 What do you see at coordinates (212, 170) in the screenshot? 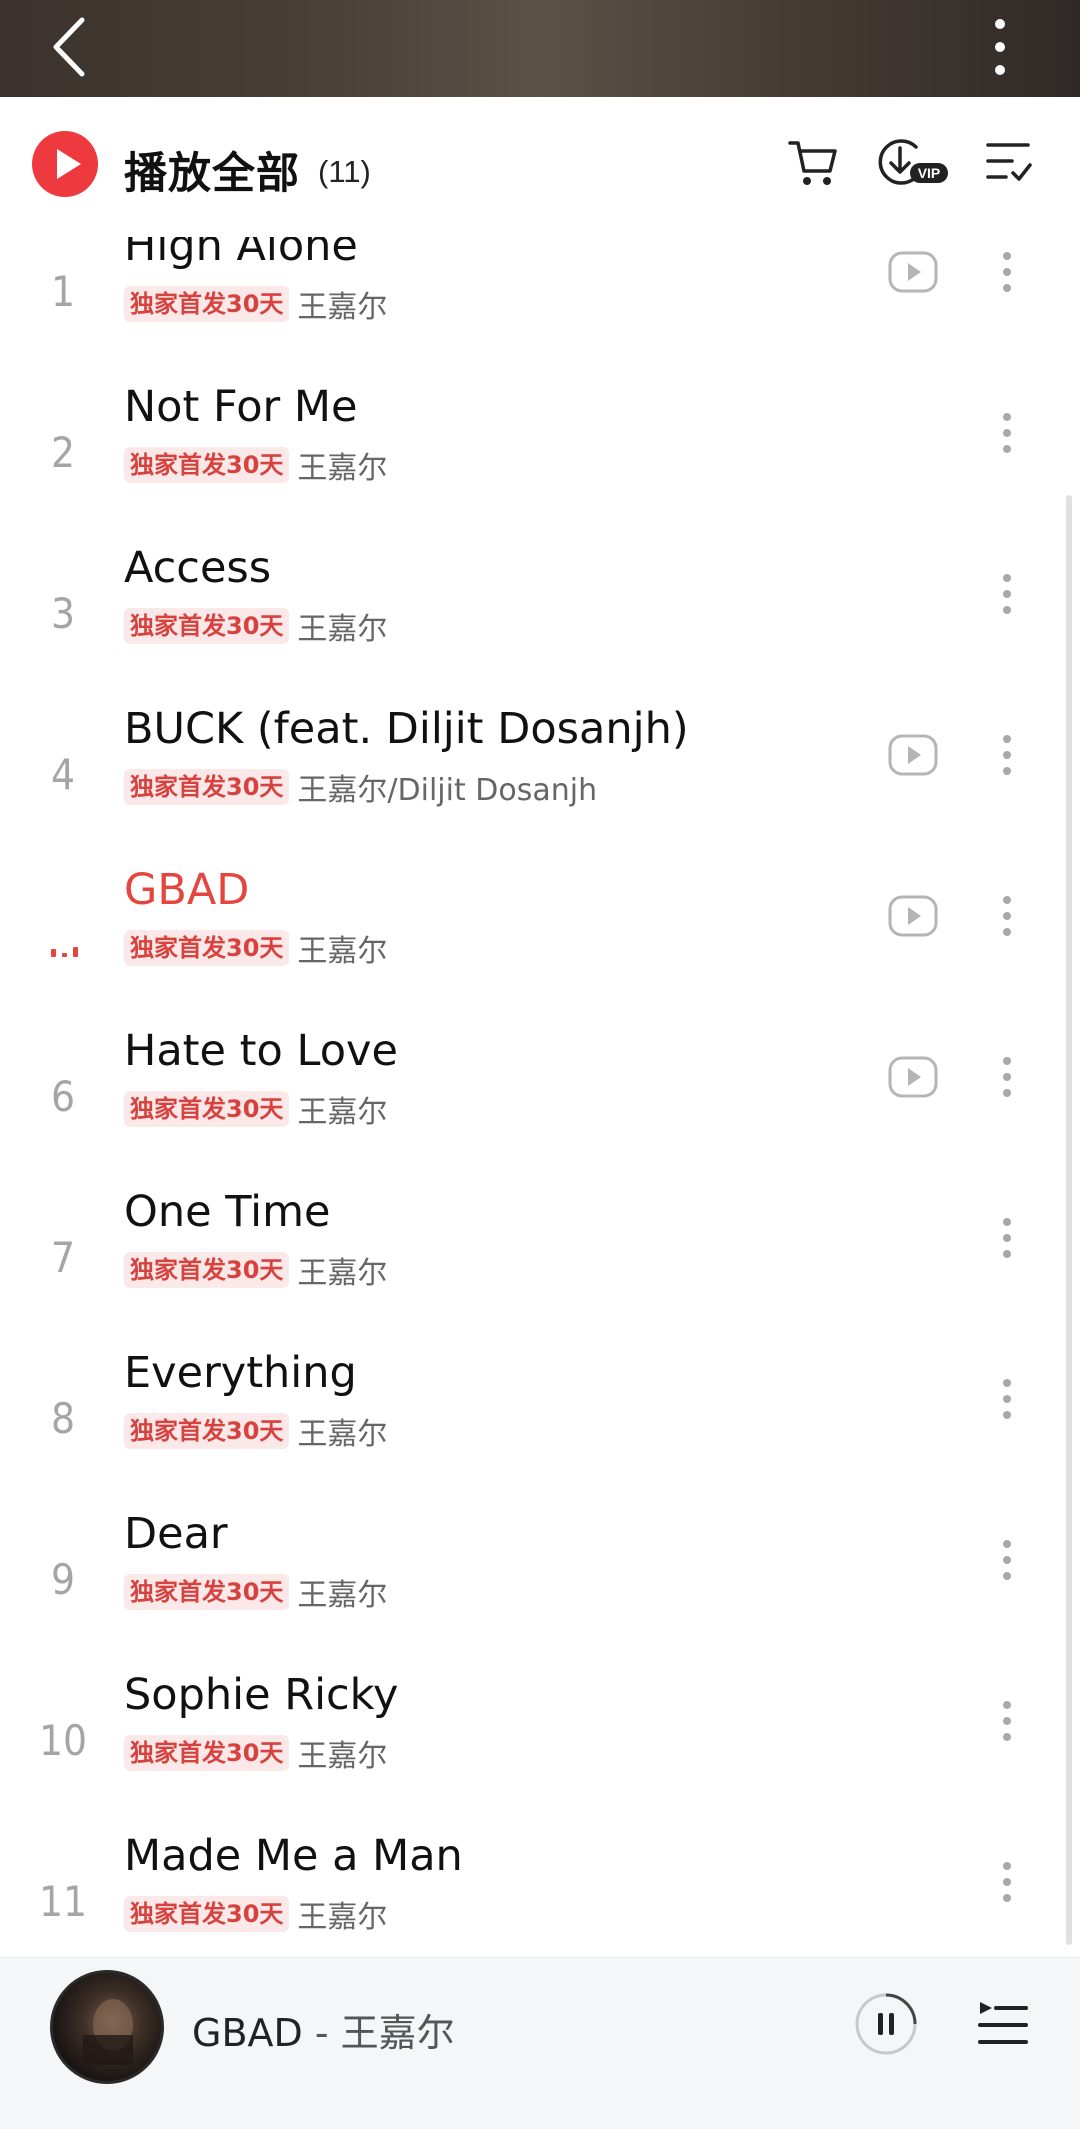
I see `play-all-button: 播放全部` at bounding box center [212, 170].